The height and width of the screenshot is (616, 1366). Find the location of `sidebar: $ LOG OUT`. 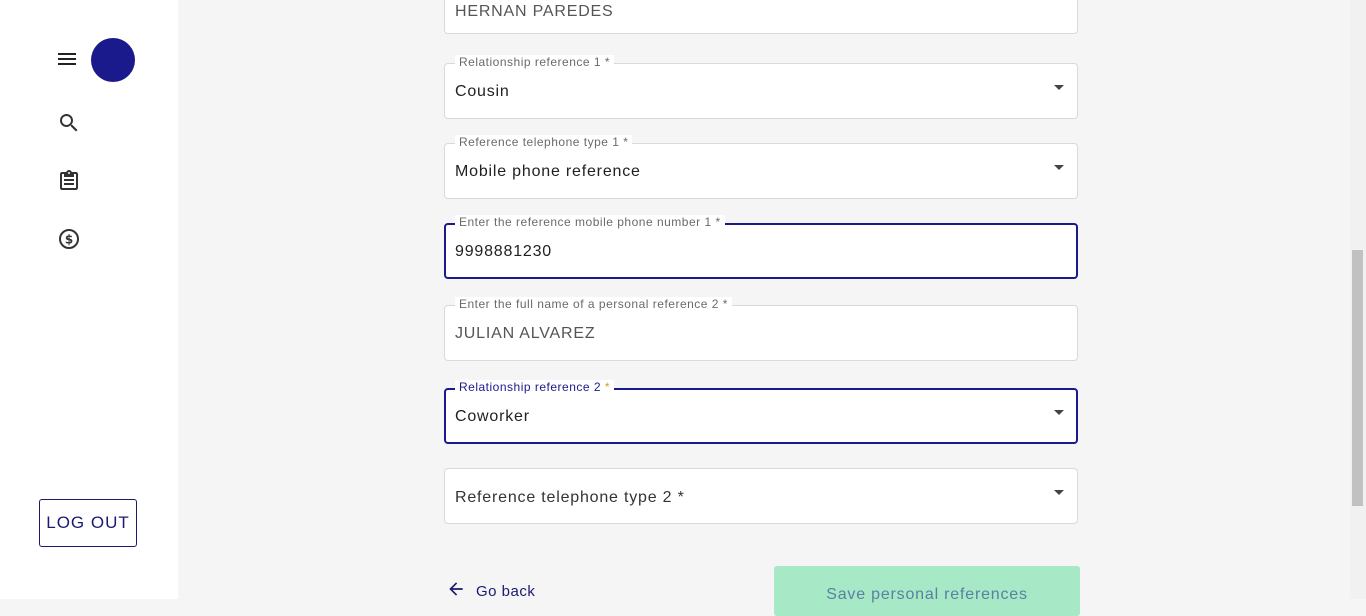

sidebar: $ LOG OUT is located at coordinates (89, 299).